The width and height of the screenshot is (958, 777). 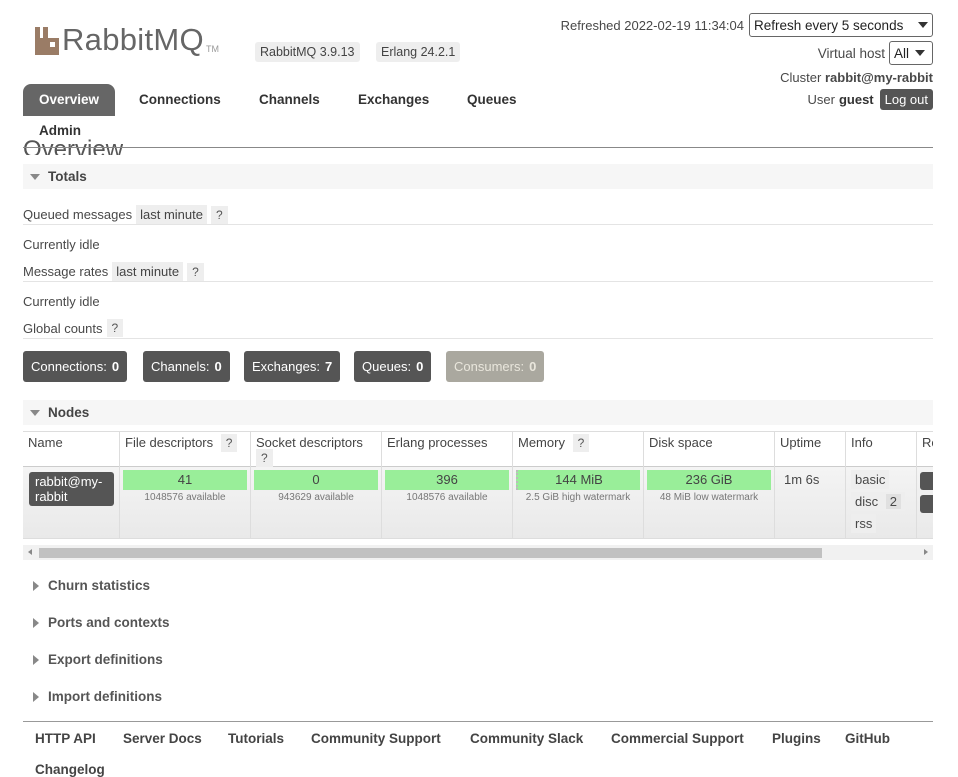 I want to click on column-label: Socket descriptors, so click(x=309, y=442).